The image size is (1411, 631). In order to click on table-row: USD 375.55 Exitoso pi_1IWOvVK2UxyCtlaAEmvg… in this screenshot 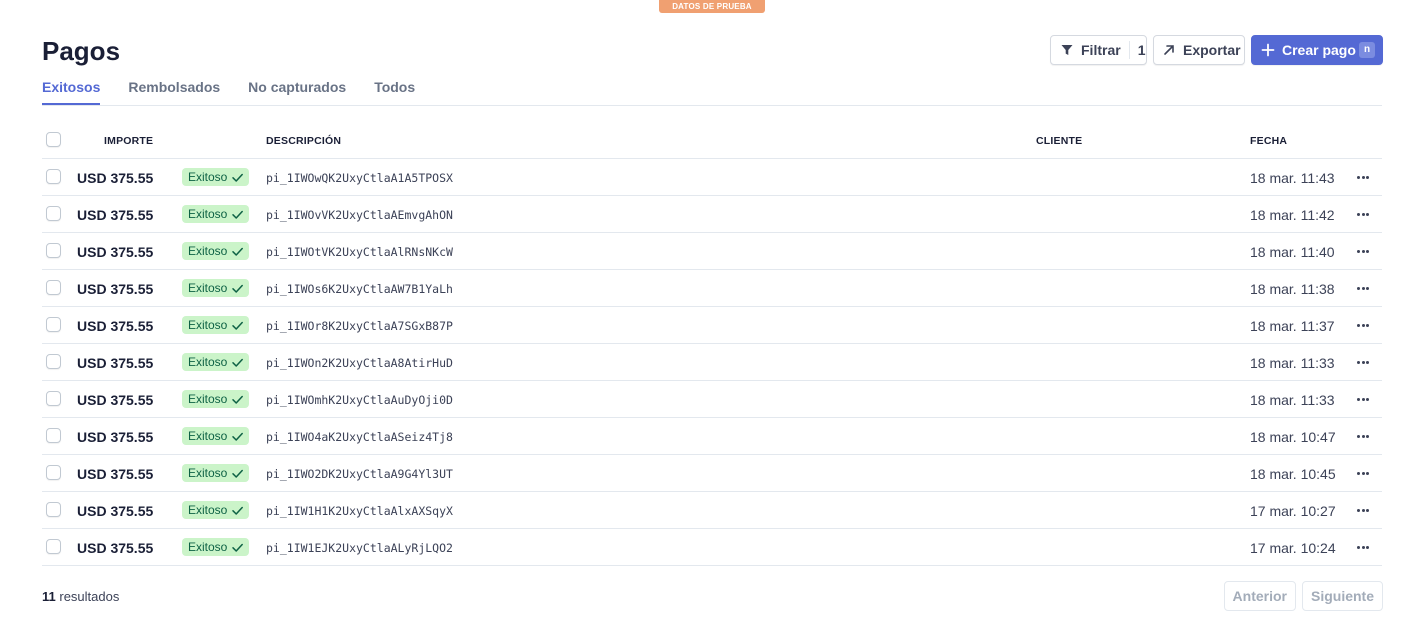, I will do `click(712, 214)`.